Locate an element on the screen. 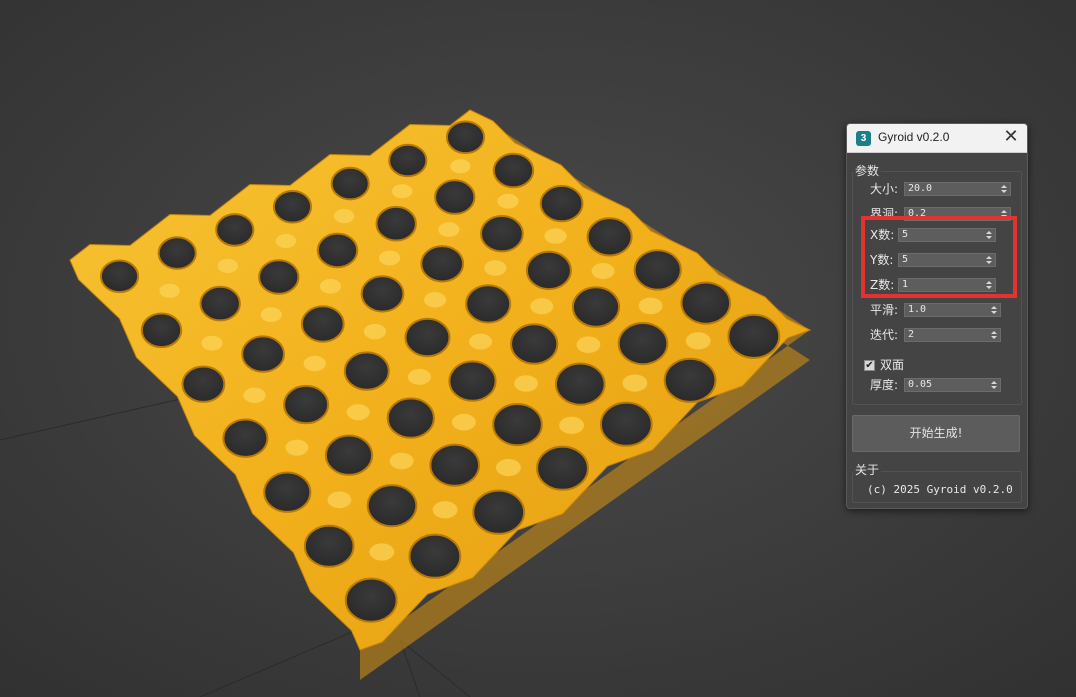 This screenshot has width=1076, height=697. size-value: 20.0 is located at coordinates (920, 188).